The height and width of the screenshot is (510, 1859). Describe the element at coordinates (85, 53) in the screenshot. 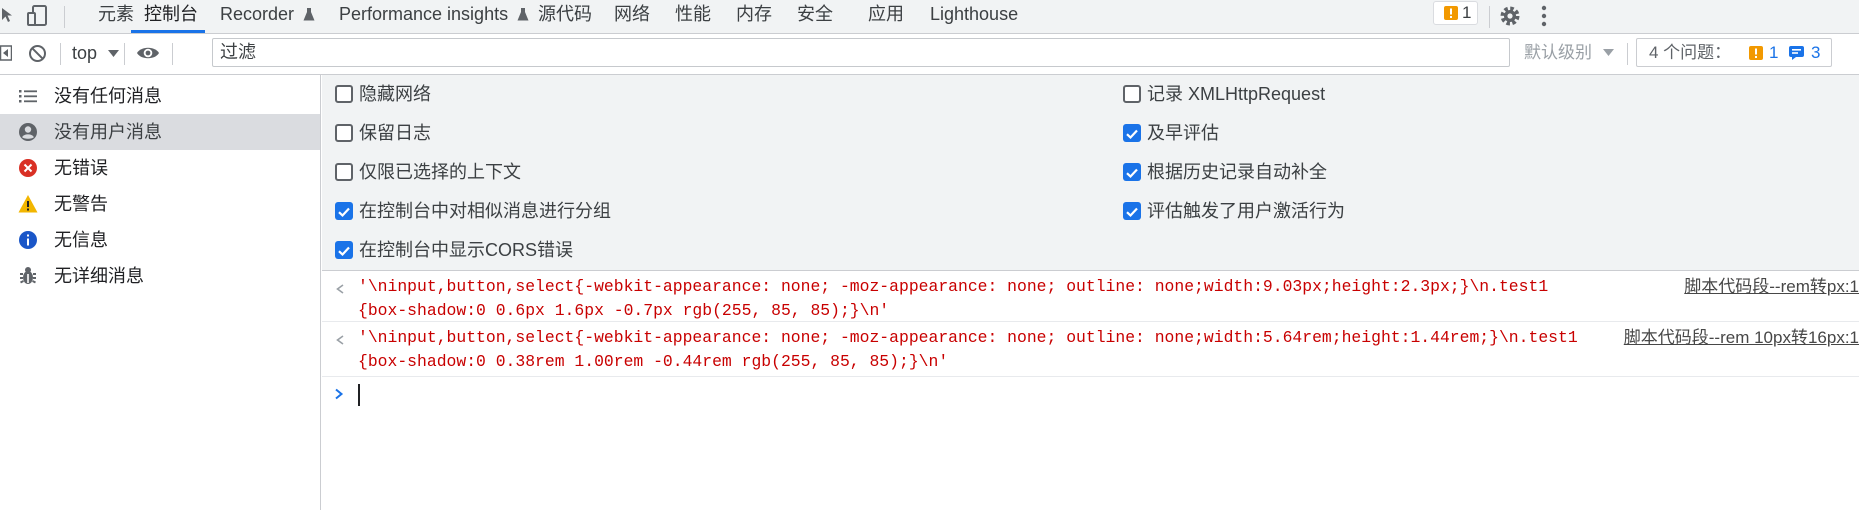

I see `context-select-value: top` at that location.